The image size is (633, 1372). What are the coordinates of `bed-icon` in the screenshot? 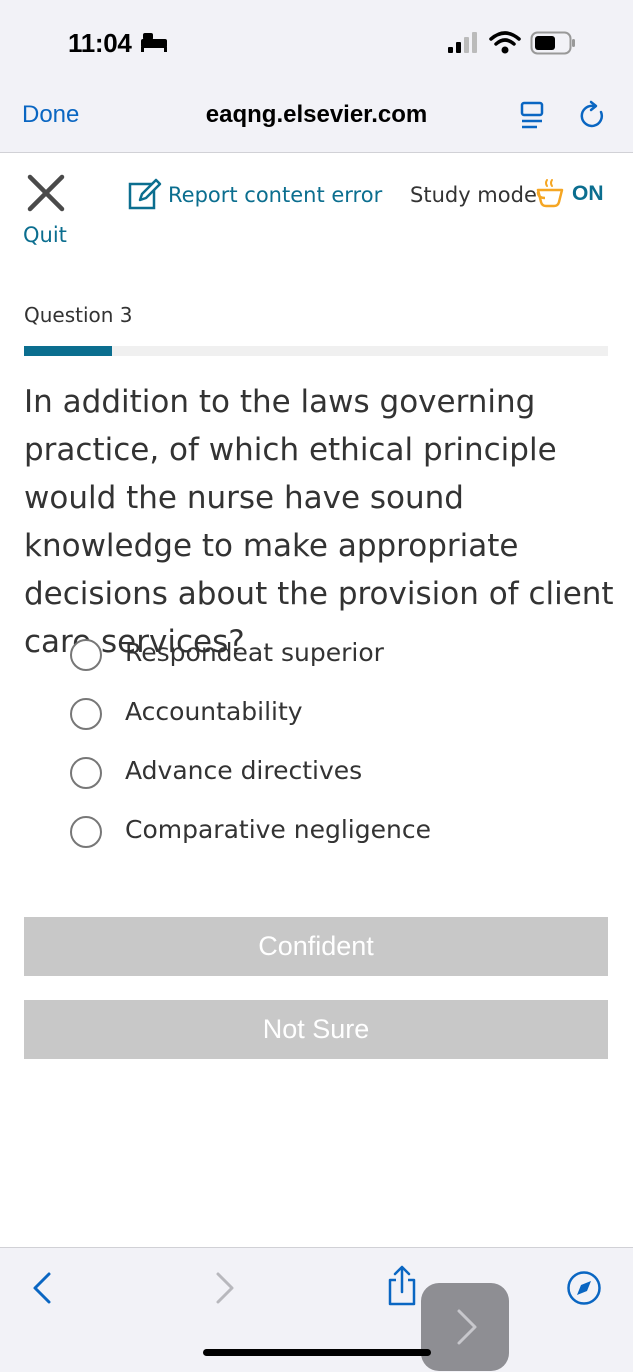 It's located at (154, 42).